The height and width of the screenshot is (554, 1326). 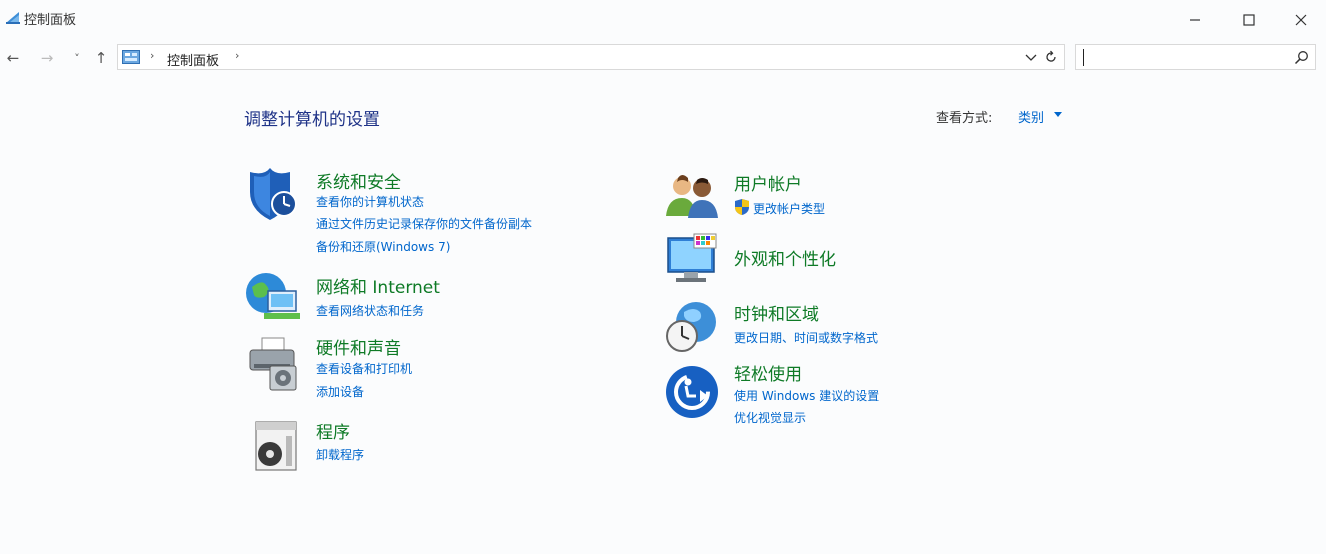 What do you see at coordinates (768, 372) in the screenshot?
I see `category-ease-of-access: 轻松使用` at bounding box center [768, 372].